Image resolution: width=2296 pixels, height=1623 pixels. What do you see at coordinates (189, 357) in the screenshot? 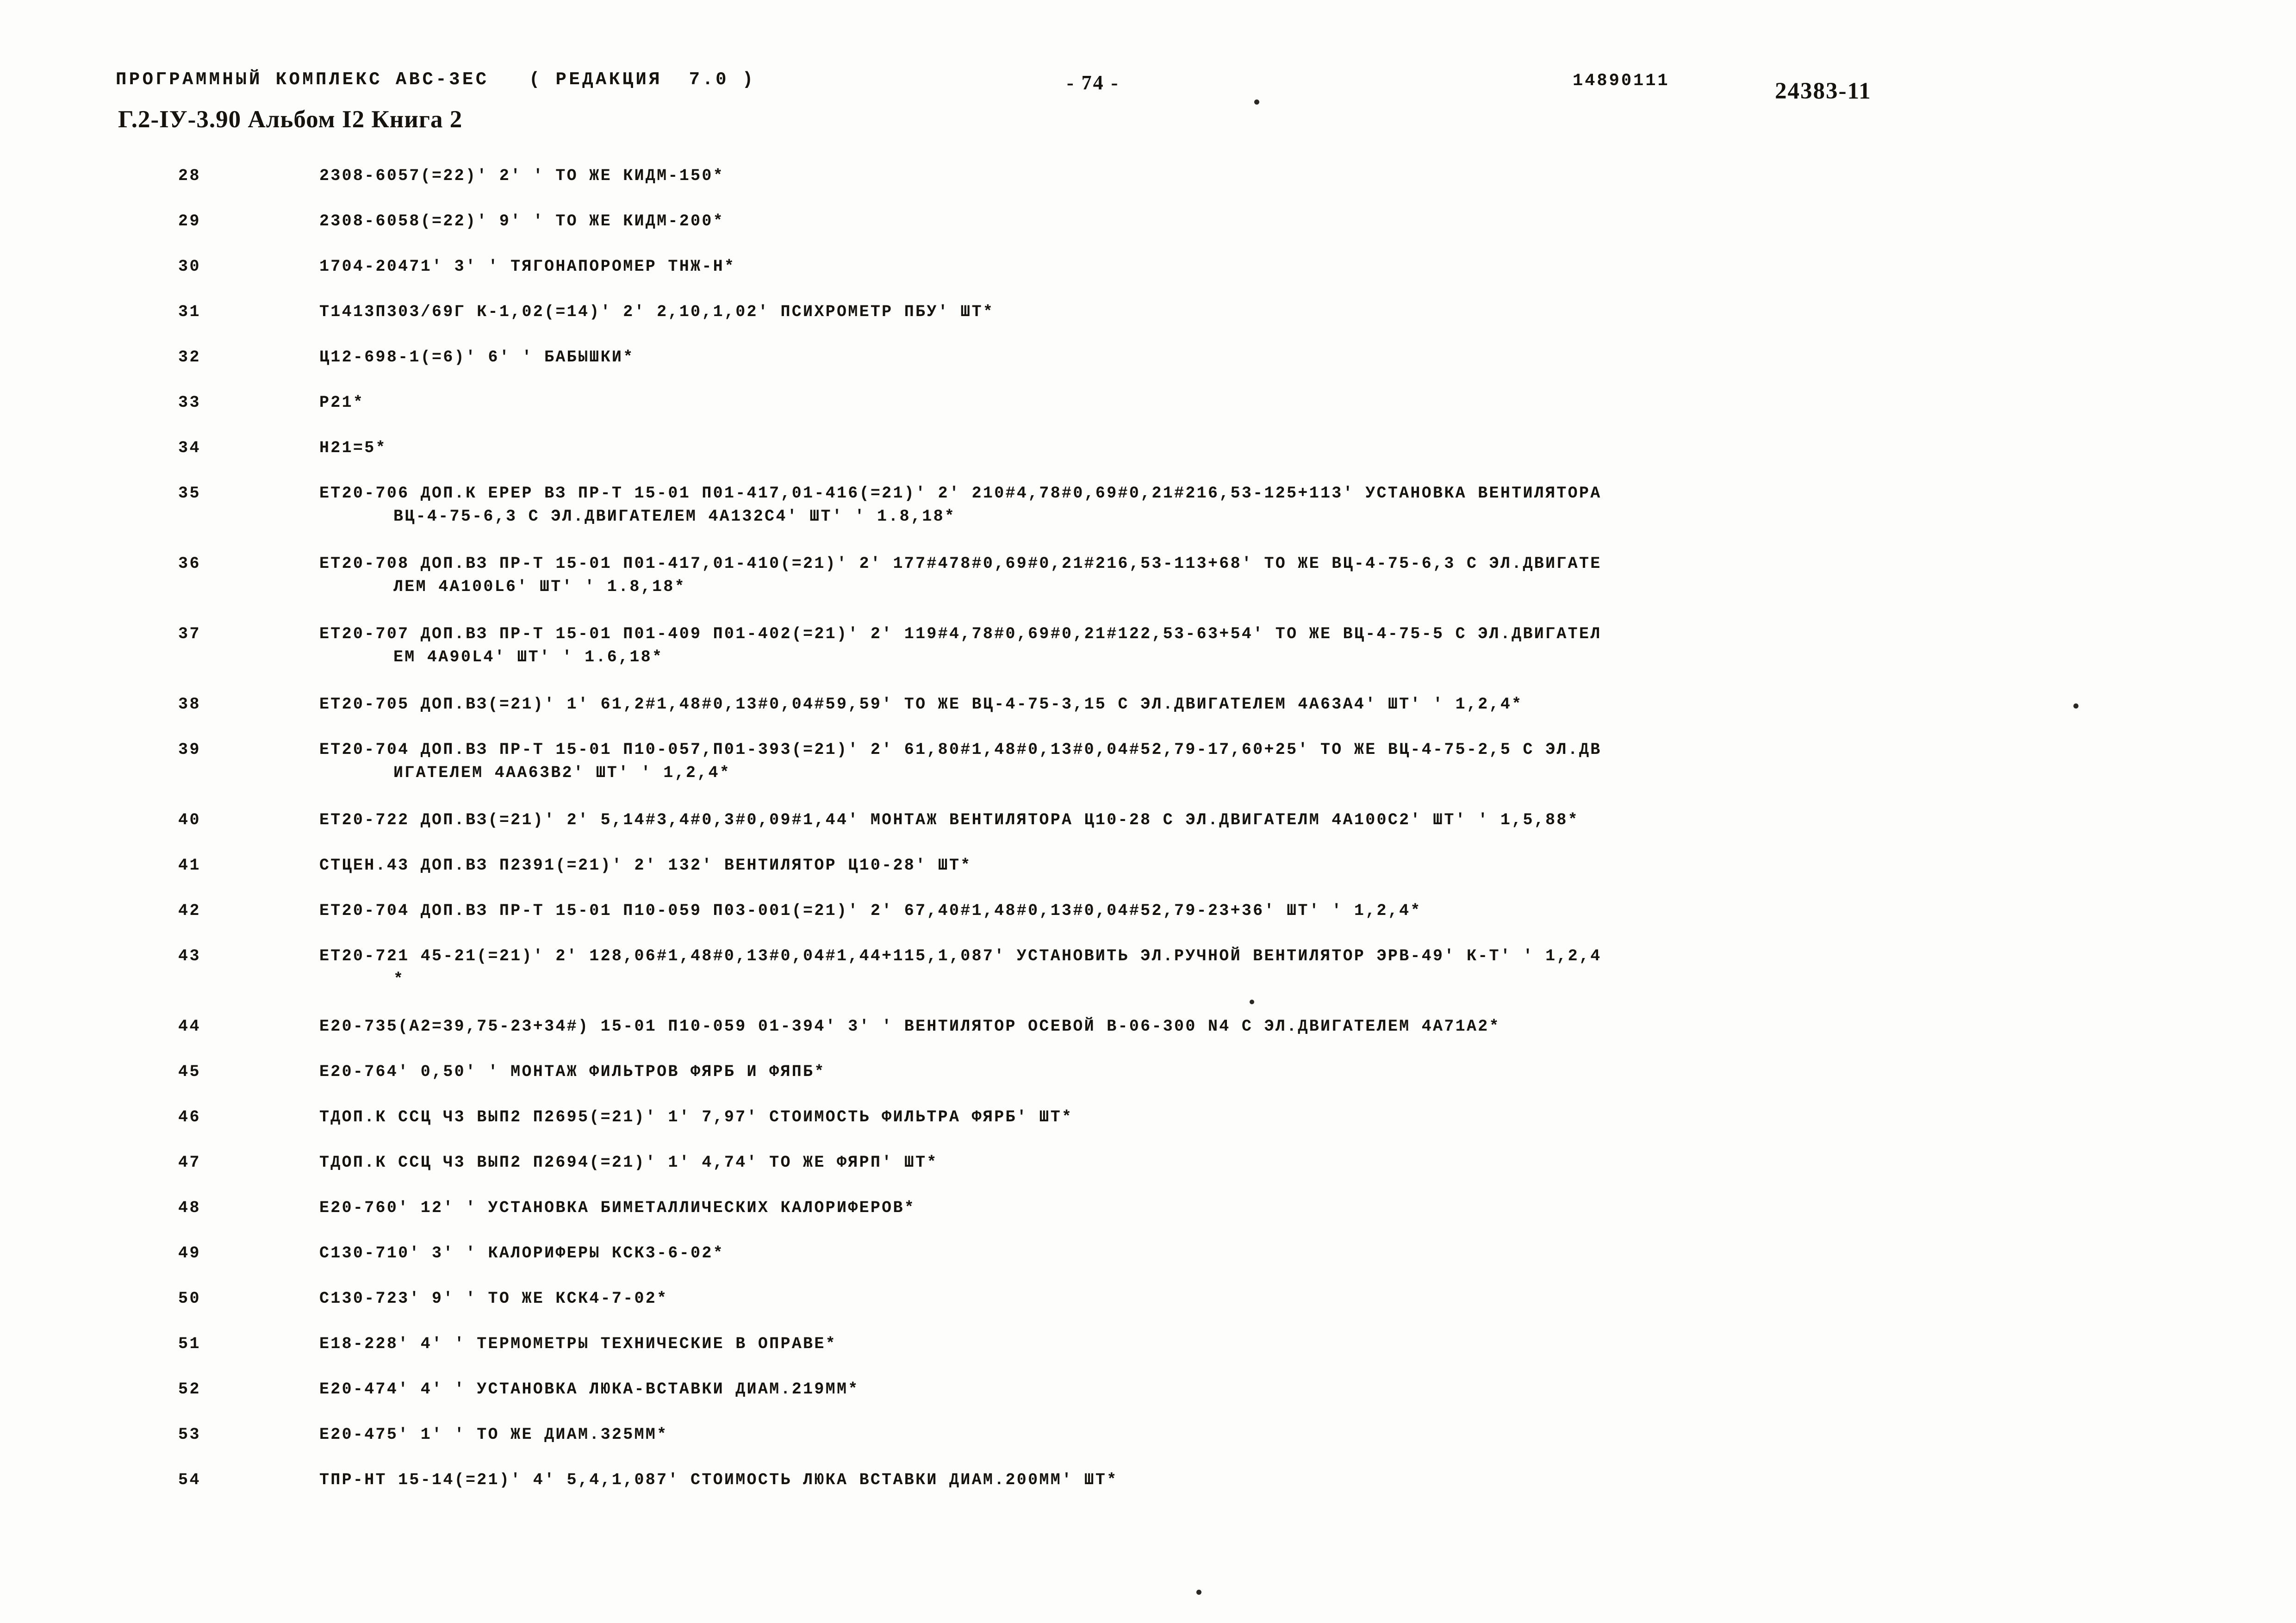
I see `row-number: 32` at bounding box center [189, 357].